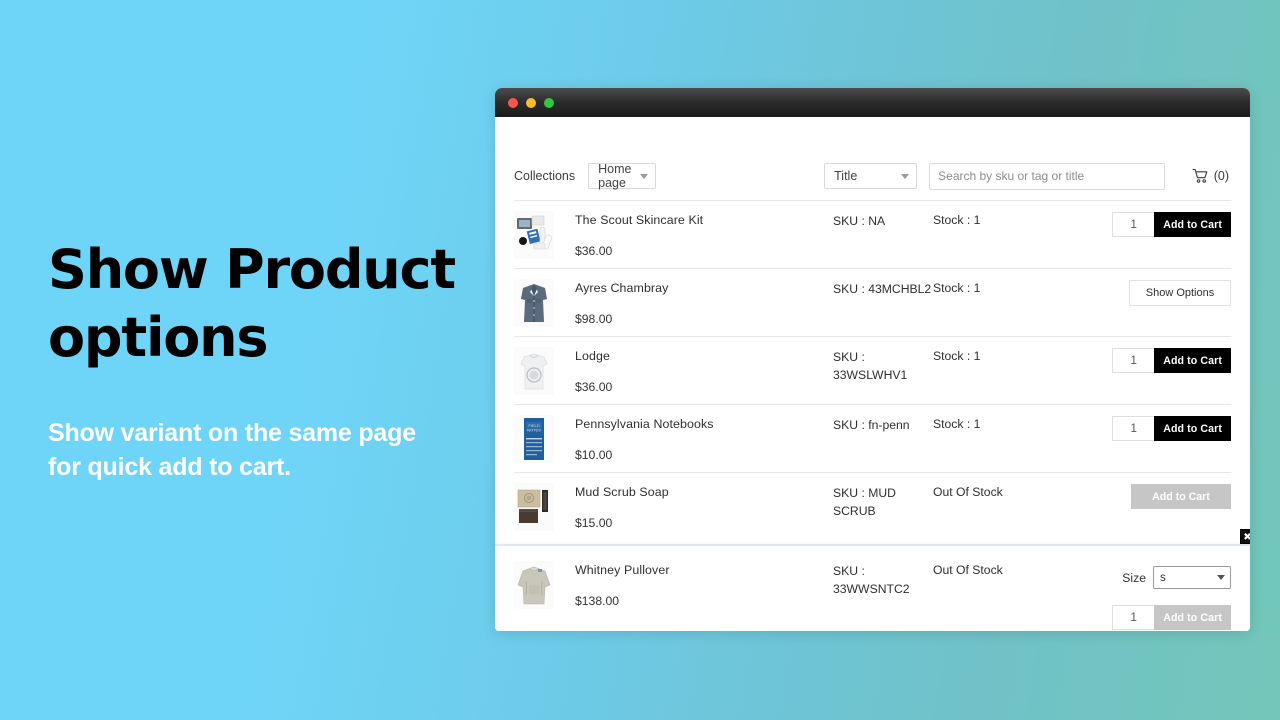 The width and height of the screenshot is (1280, 720). What do you see at coordinates (864, 502) in the screenshot?
I see `product-sku: SKU : MUD SCRUB` at bounding box center [864, 502].